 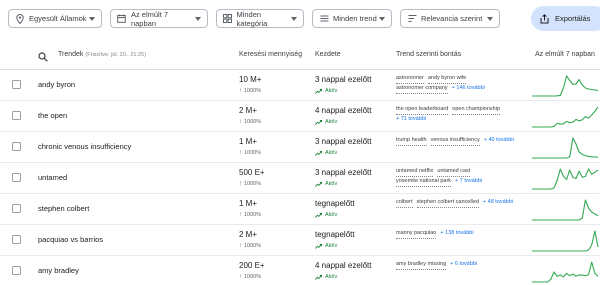 I want to click on breakdown-tag: astronomer company, so click(x=422, y=89).